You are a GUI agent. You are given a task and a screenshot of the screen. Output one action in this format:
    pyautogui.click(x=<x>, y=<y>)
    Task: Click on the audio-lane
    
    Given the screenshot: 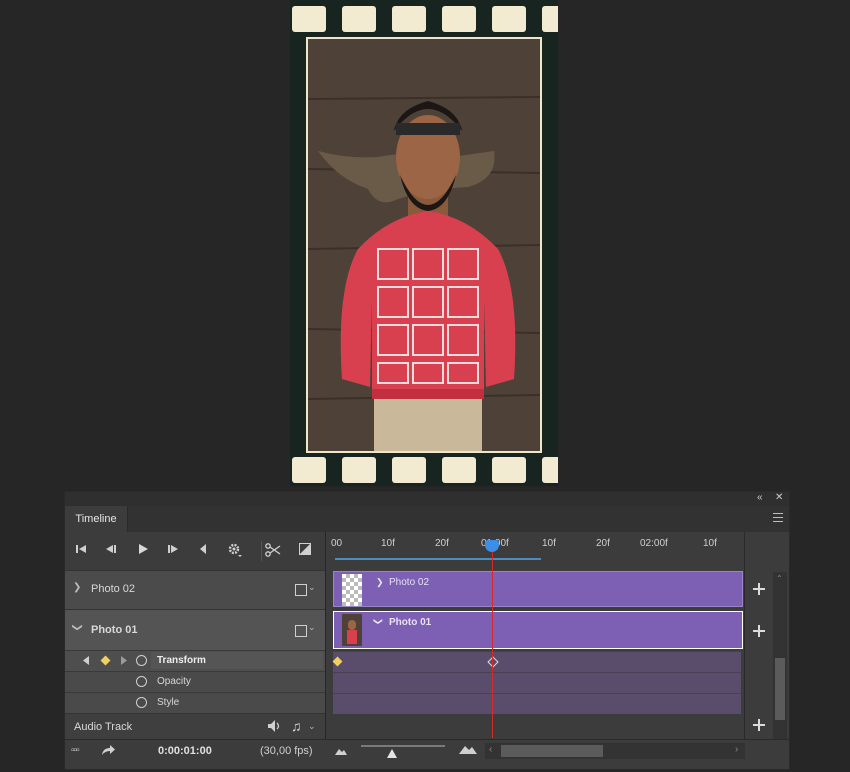 What is the action you would take?
    pyautogui.click(x=535, y=726)
    